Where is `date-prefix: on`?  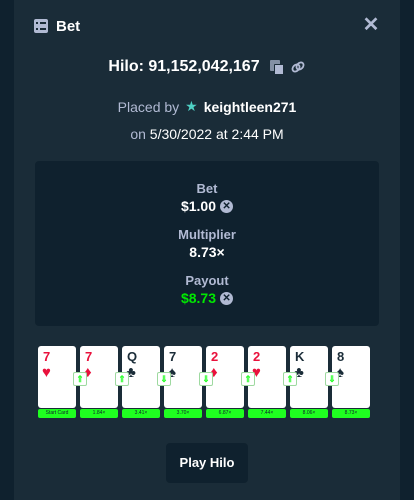 date-prefix: on is located at coordinates (138, 134).